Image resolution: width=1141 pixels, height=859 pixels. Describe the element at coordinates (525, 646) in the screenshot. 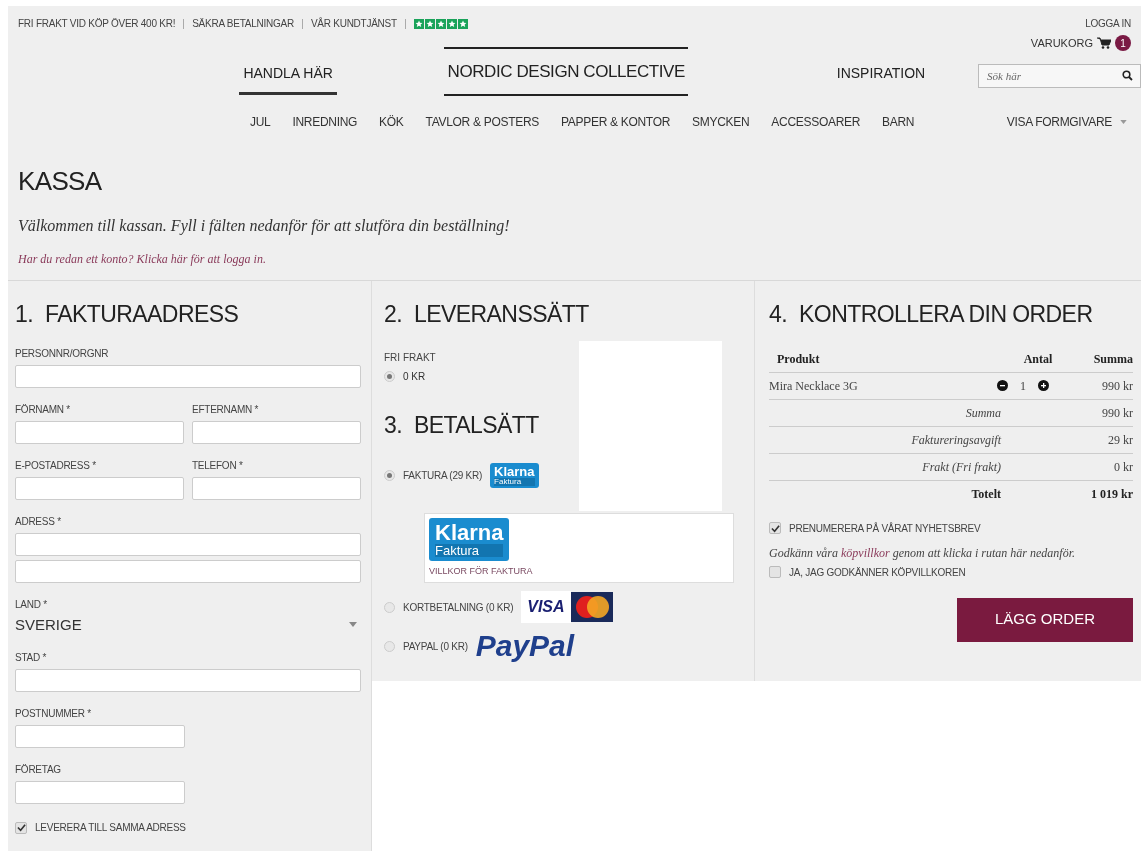

I see `paypal-logo: PayPal` at that location.